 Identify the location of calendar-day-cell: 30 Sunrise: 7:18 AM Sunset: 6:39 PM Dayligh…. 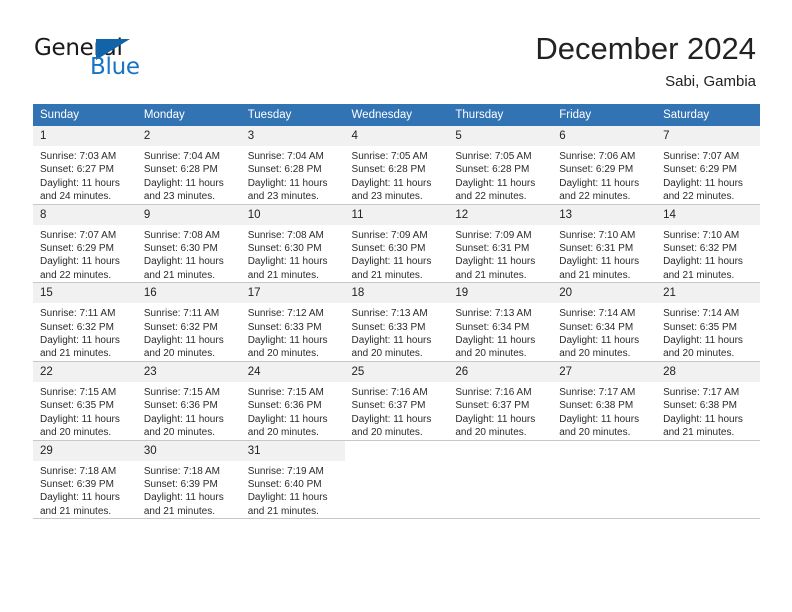
(188, 480).